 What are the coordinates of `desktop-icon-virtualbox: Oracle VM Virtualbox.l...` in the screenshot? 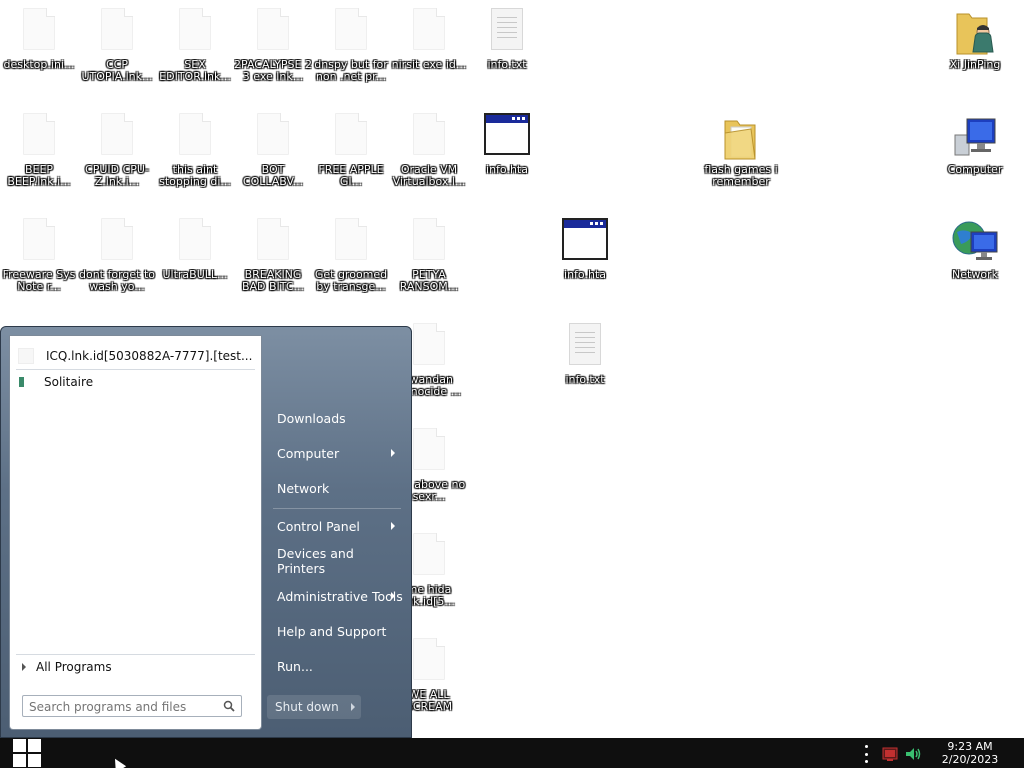 It's located at (429, 150).